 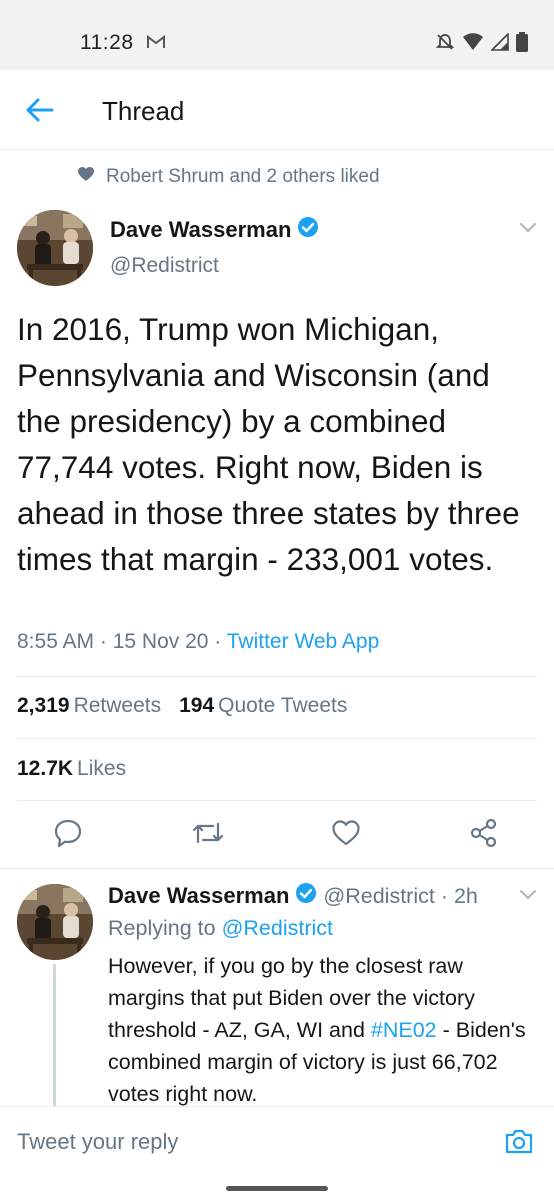 I want to click on quotes-count: 194, so click(x=197, y=705).